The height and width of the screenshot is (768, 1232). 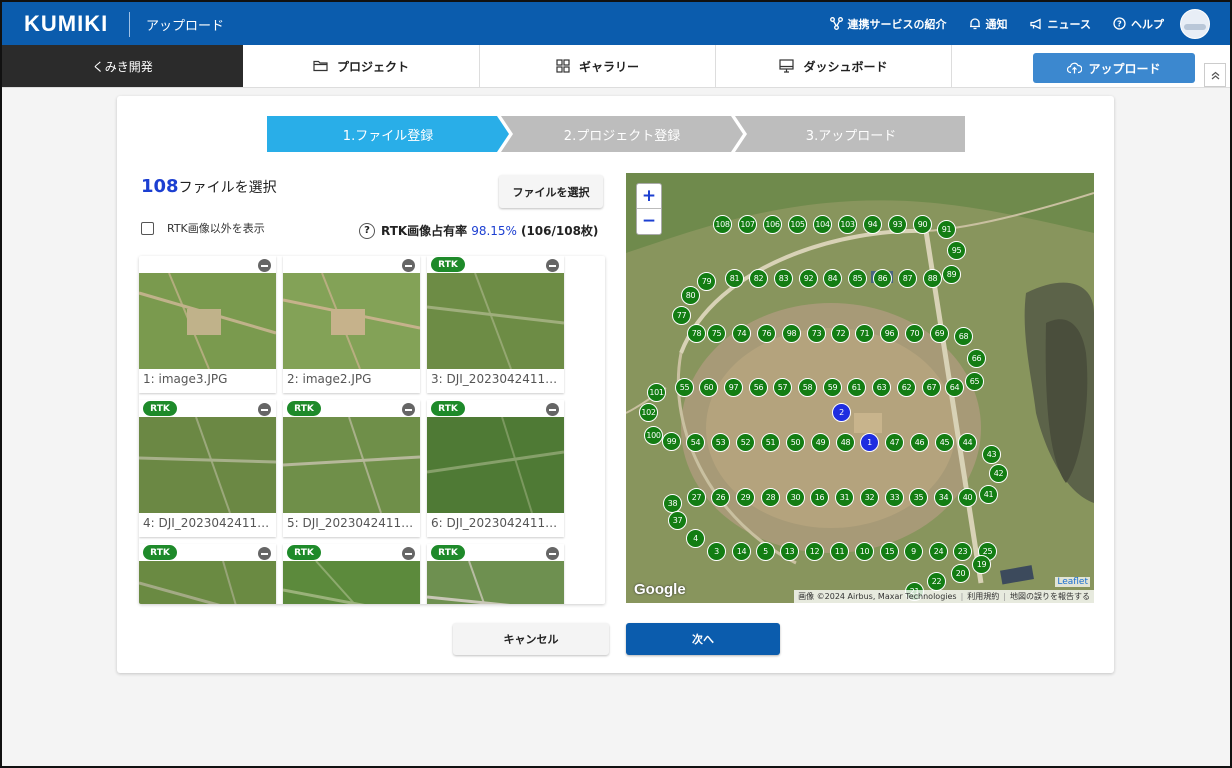 I want to click on photo-marker: 13, so click(x=789, y=551).